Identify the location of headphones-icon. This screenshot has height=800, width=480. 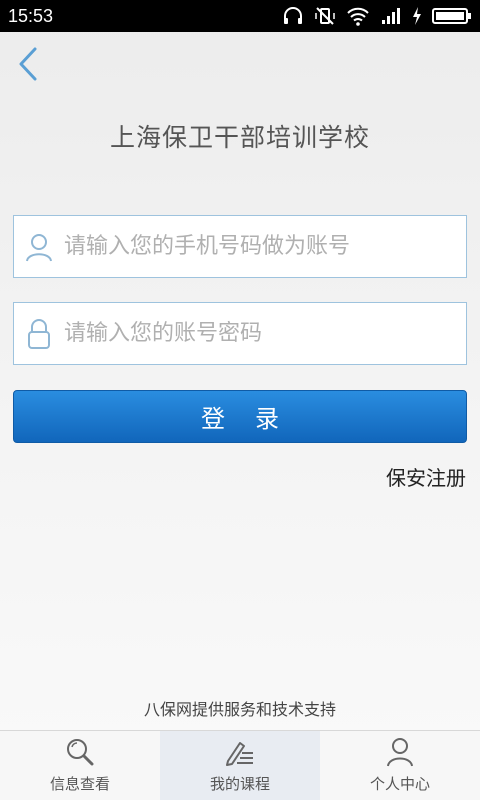
(293, 15).